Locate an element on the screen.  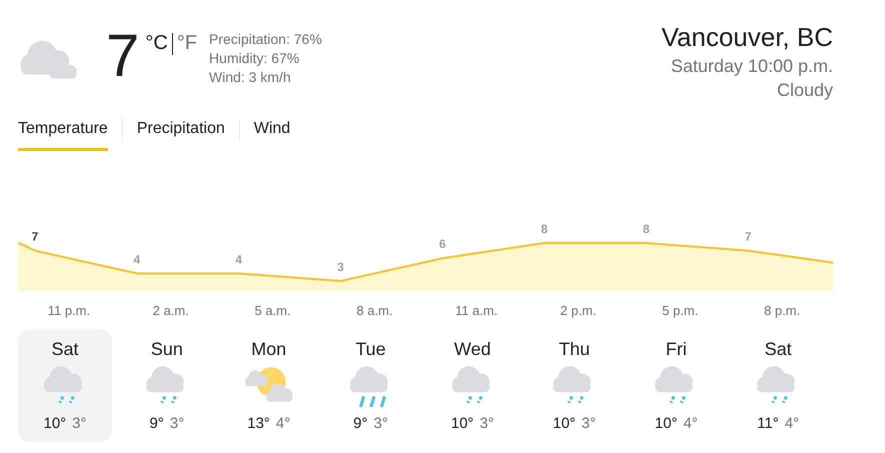
day-forecast: Sat 10° 3° is located at coordinates (65, 385).